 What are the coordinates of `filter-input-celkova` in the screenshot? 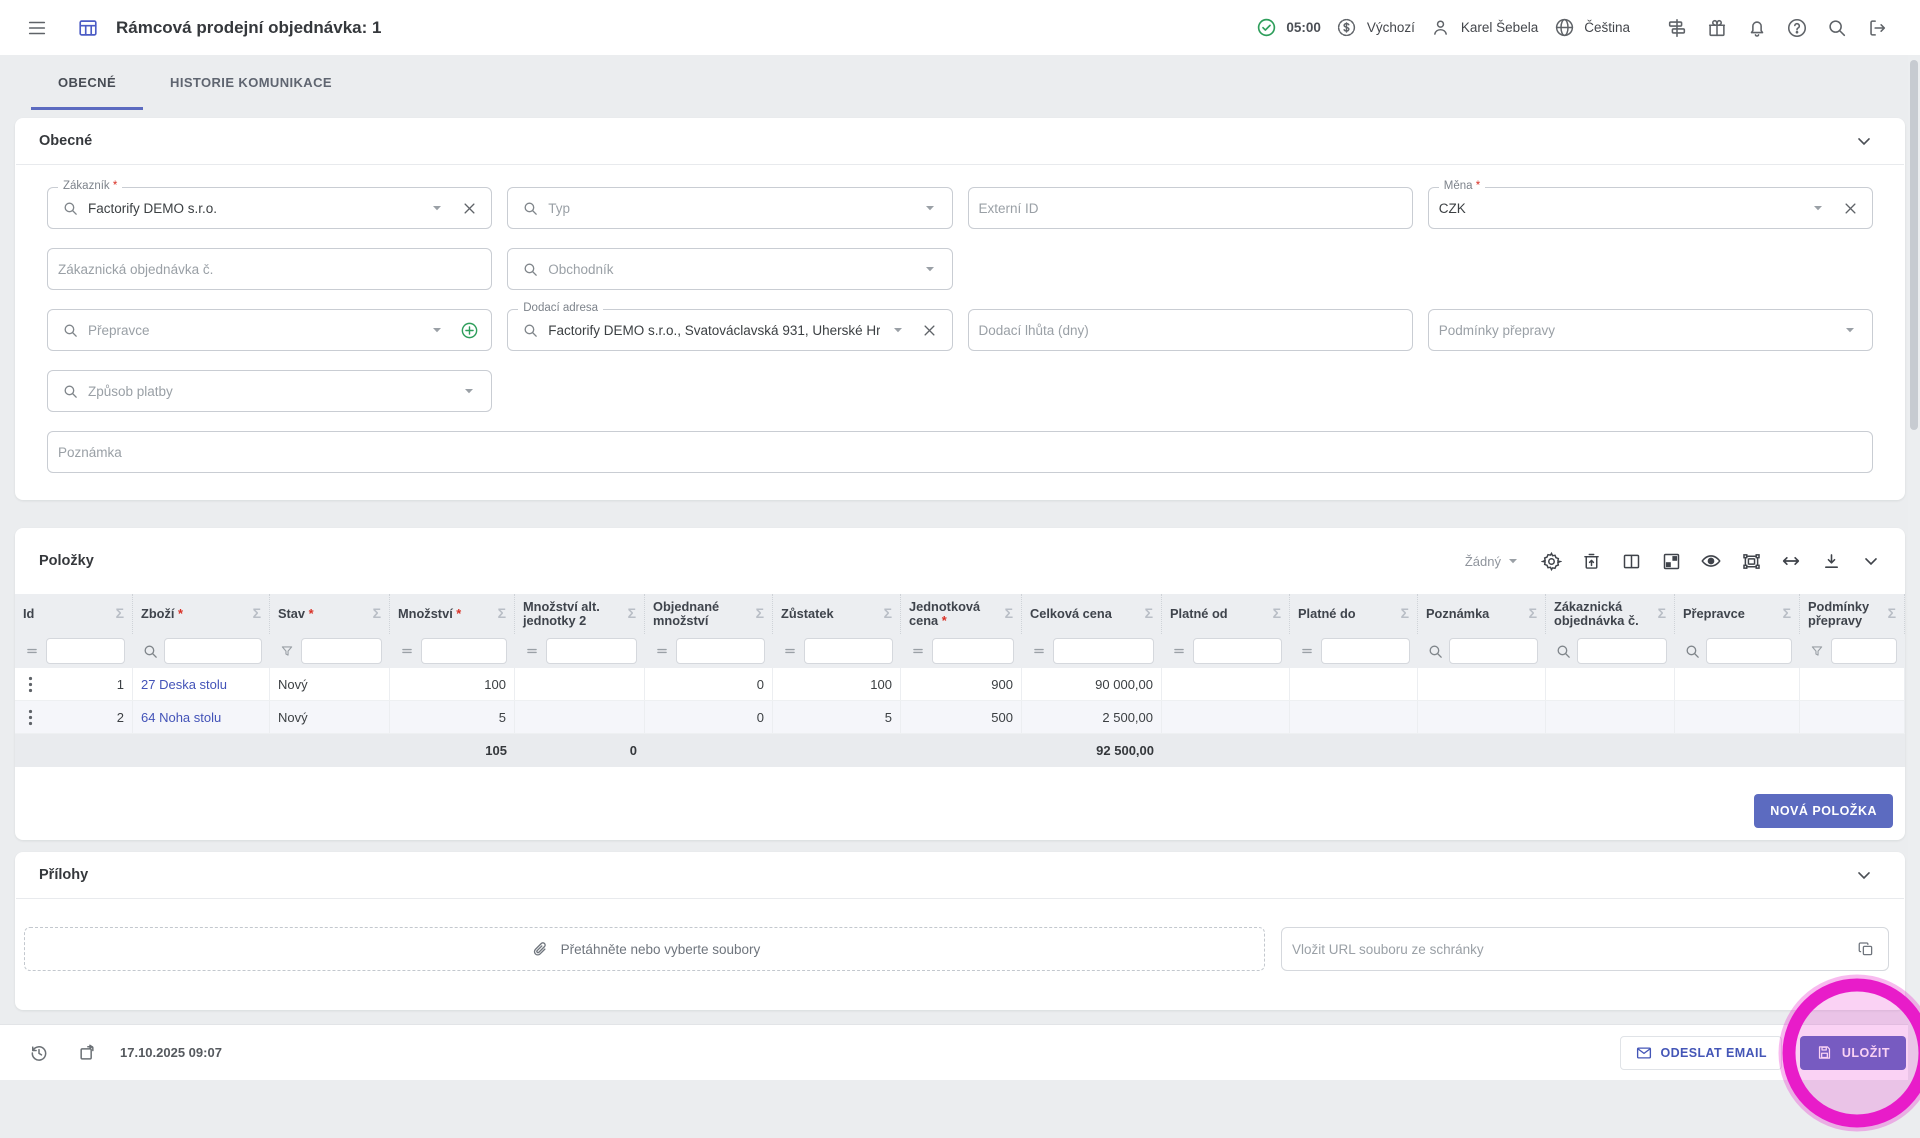 It's located at (1103, 651).